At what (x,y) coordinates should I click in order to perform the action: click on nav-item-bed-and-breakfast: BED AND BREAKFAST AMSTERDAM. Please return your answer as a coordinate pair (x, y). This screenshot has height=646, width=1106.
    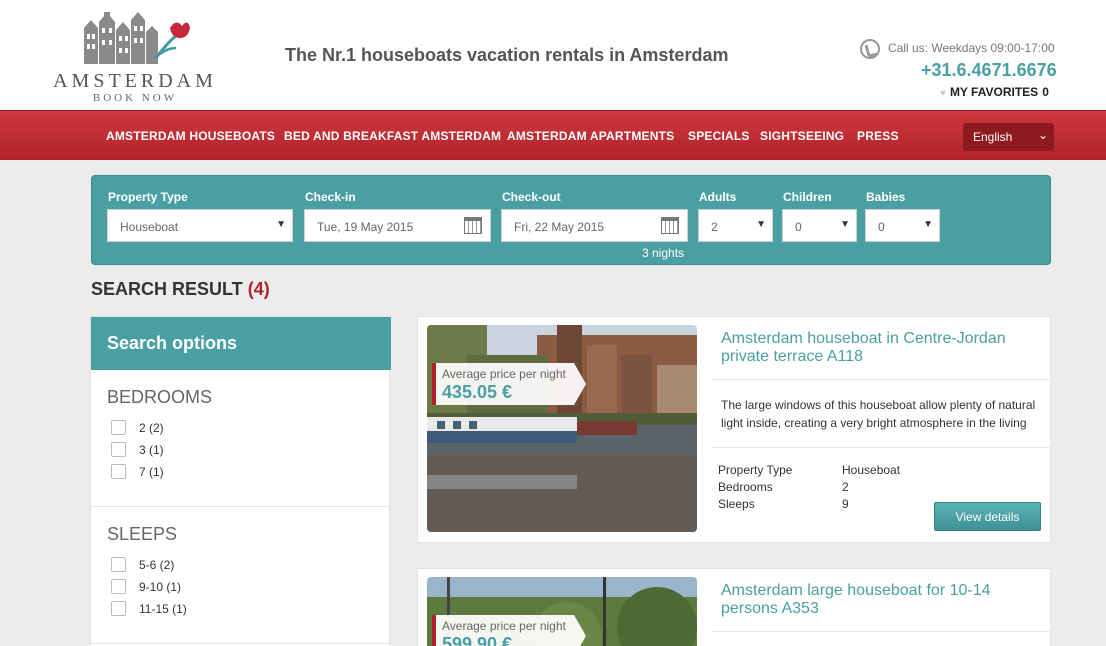
    Looking at the image, I should click on (392, 136).